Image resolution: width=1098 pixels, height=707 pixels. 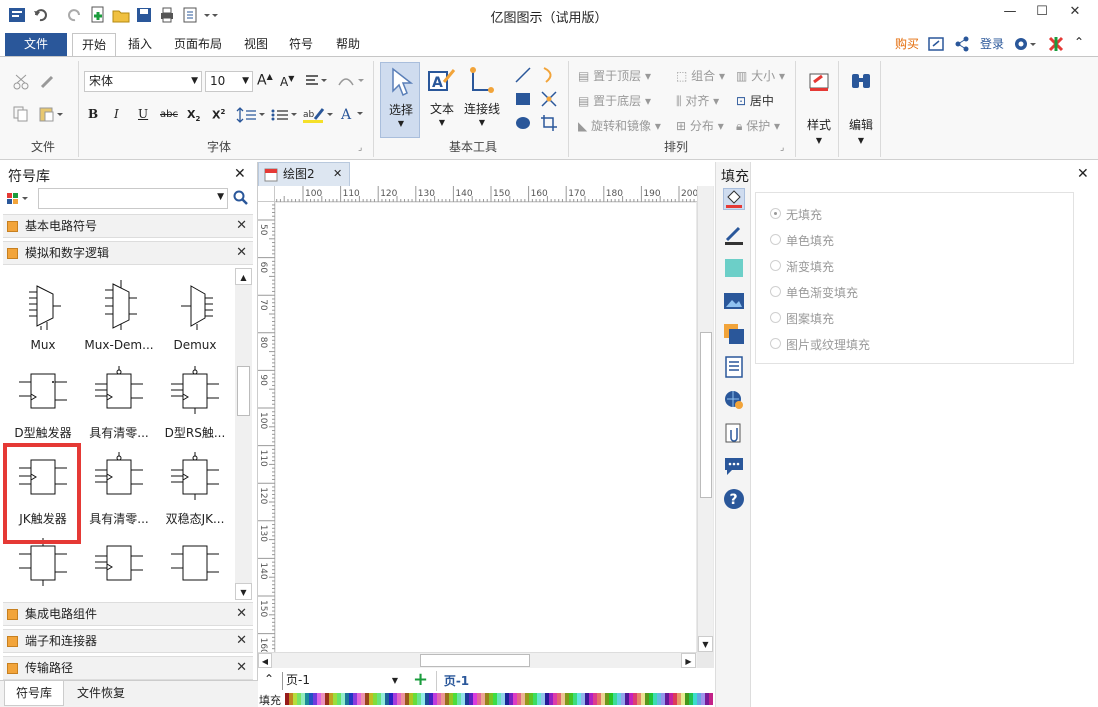 What do you see at coordinates (734, 334) in the screenshot?
I see `layers-icon` at bounding box center [734, 334].